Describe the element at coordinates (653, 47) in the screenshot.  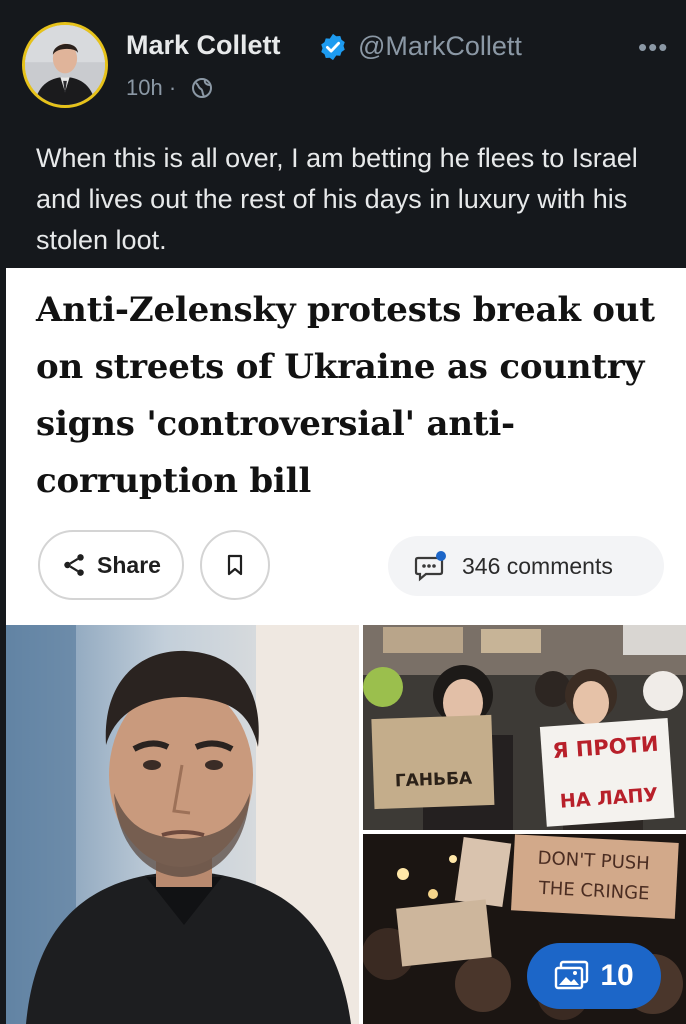
I see `more-options-icon: •••` at that location.